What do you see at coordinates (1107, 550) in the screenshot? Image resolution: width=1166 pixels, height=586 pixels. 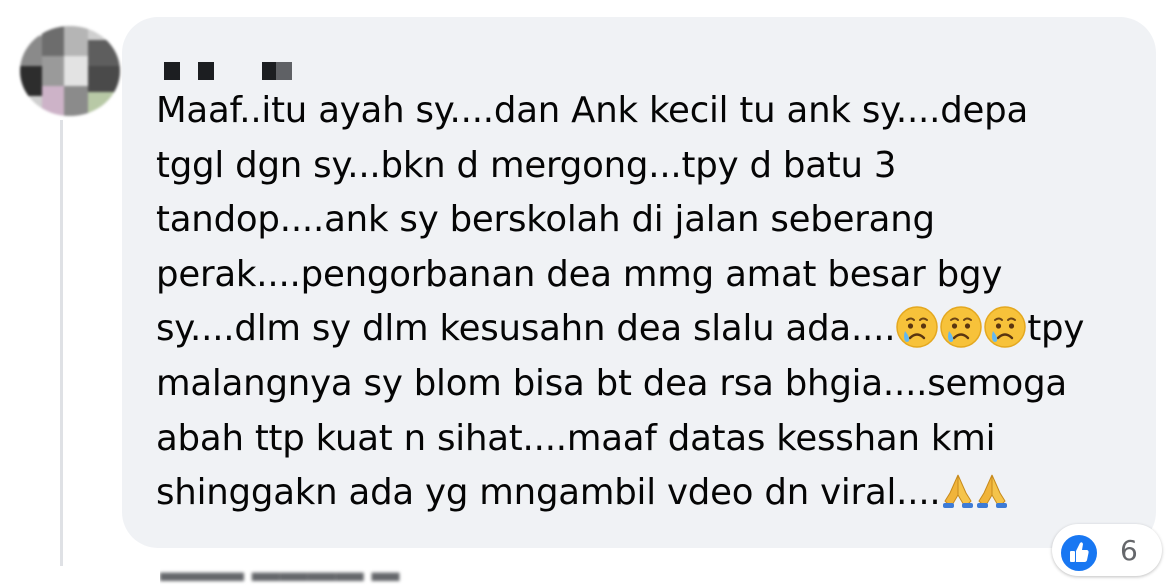 I see `reaction-summary: 6` at bounding box center [1107, 550].